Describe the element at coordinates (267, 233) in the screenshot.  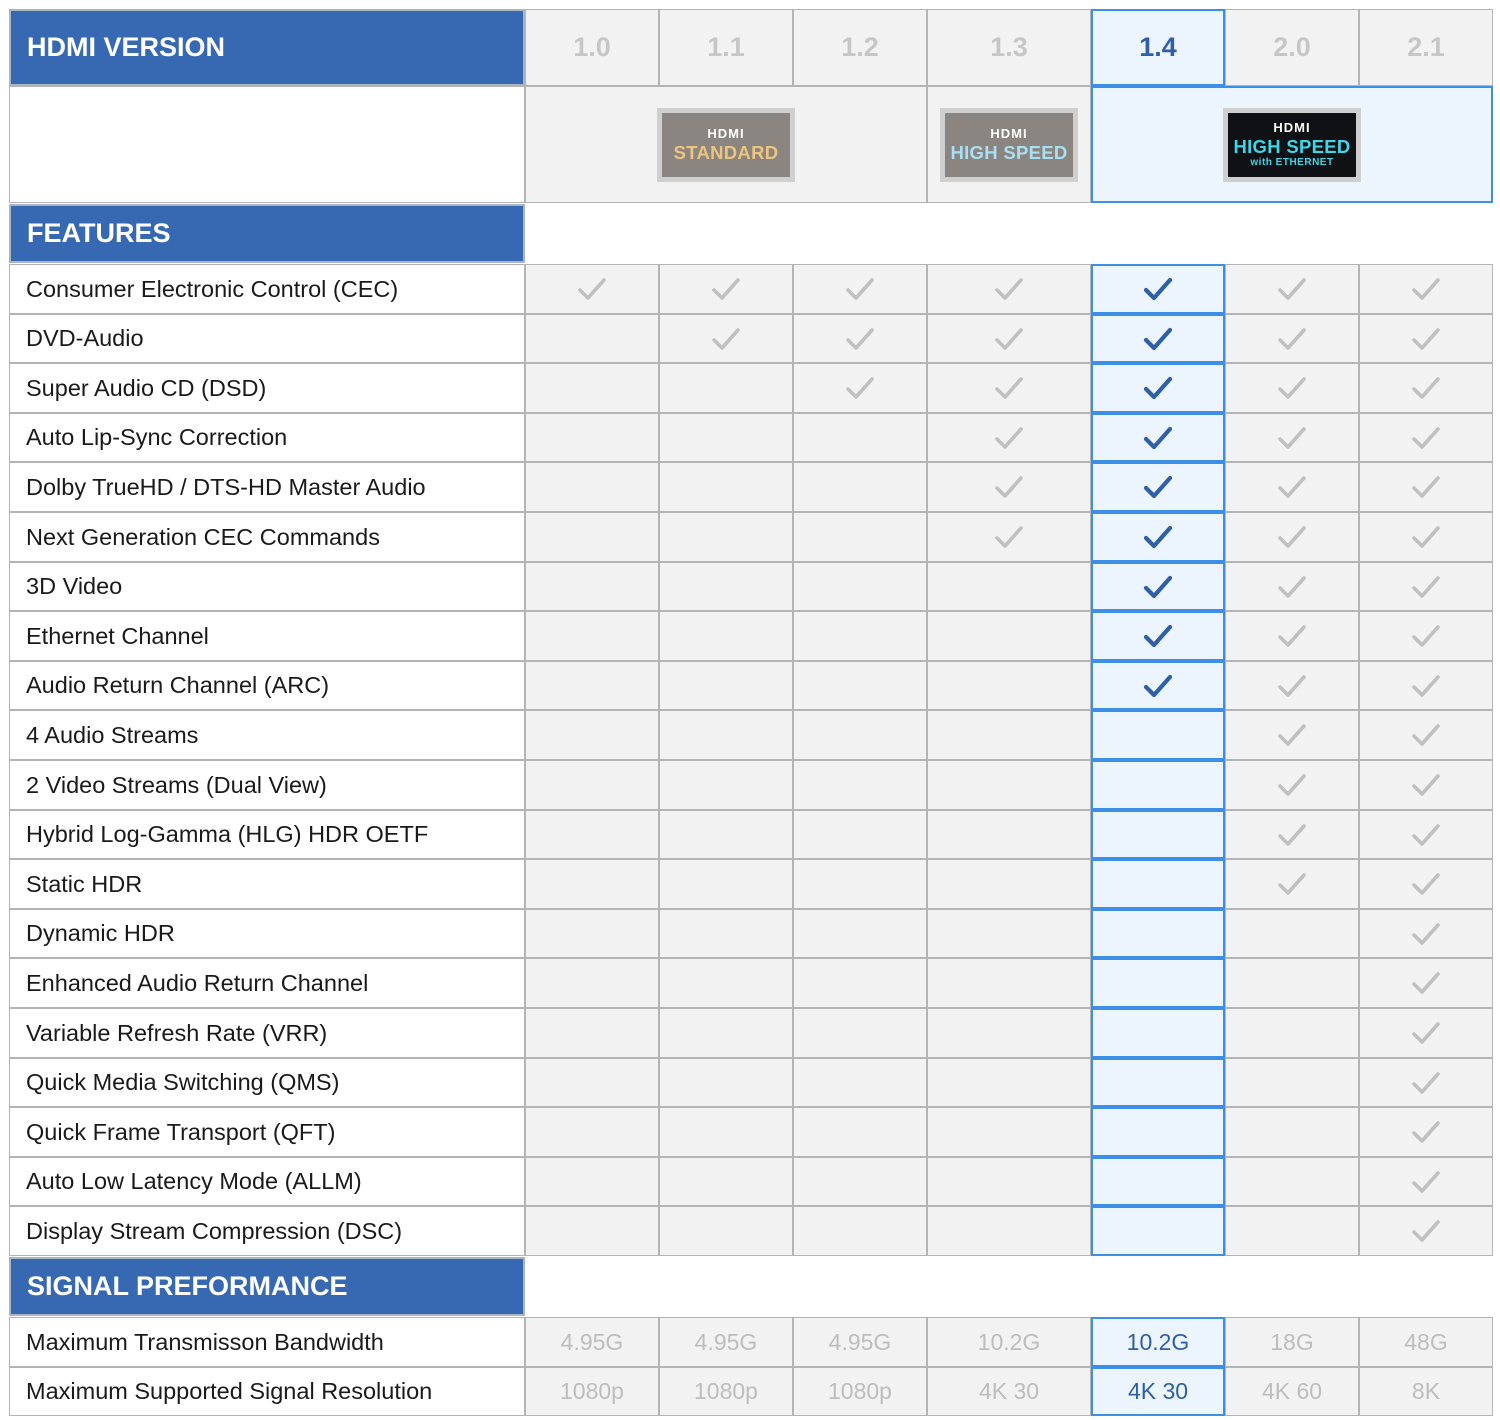
I see `features-section-header: FEATURES` at that location.